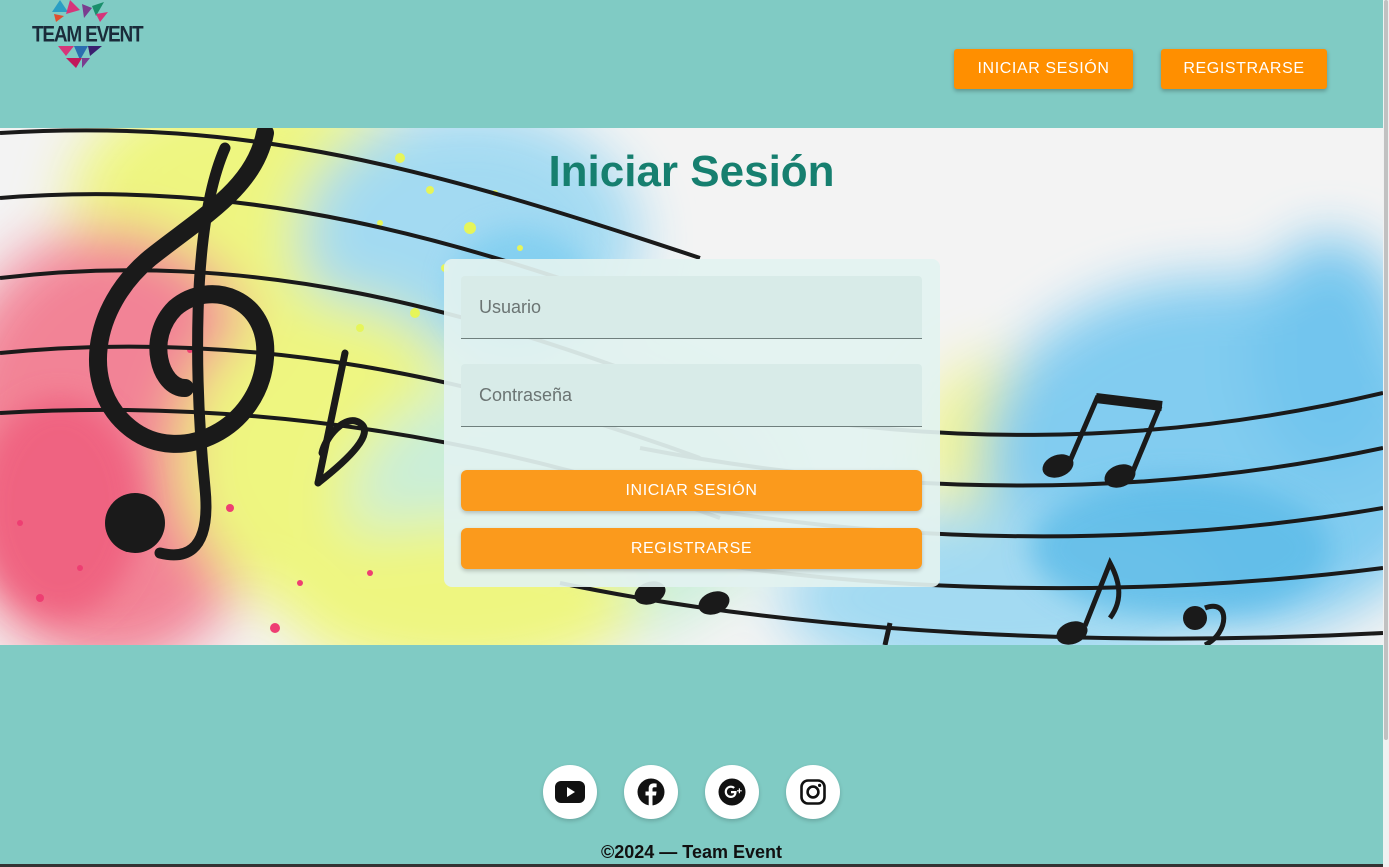 The width and height of the screenshot is (1389, 867). I want to click on login-button: INICIAR SESIÓN, so click(691, 490).